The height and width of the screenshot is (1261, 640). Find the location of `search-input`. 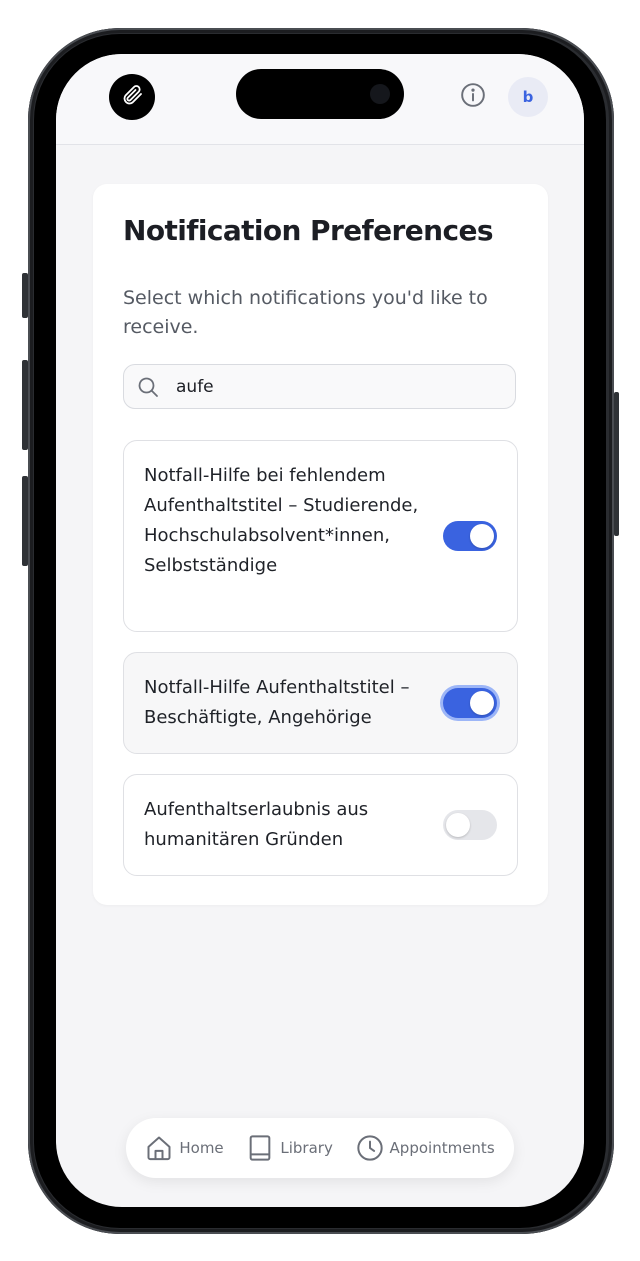

search-input is located at coordinates (326, 386).